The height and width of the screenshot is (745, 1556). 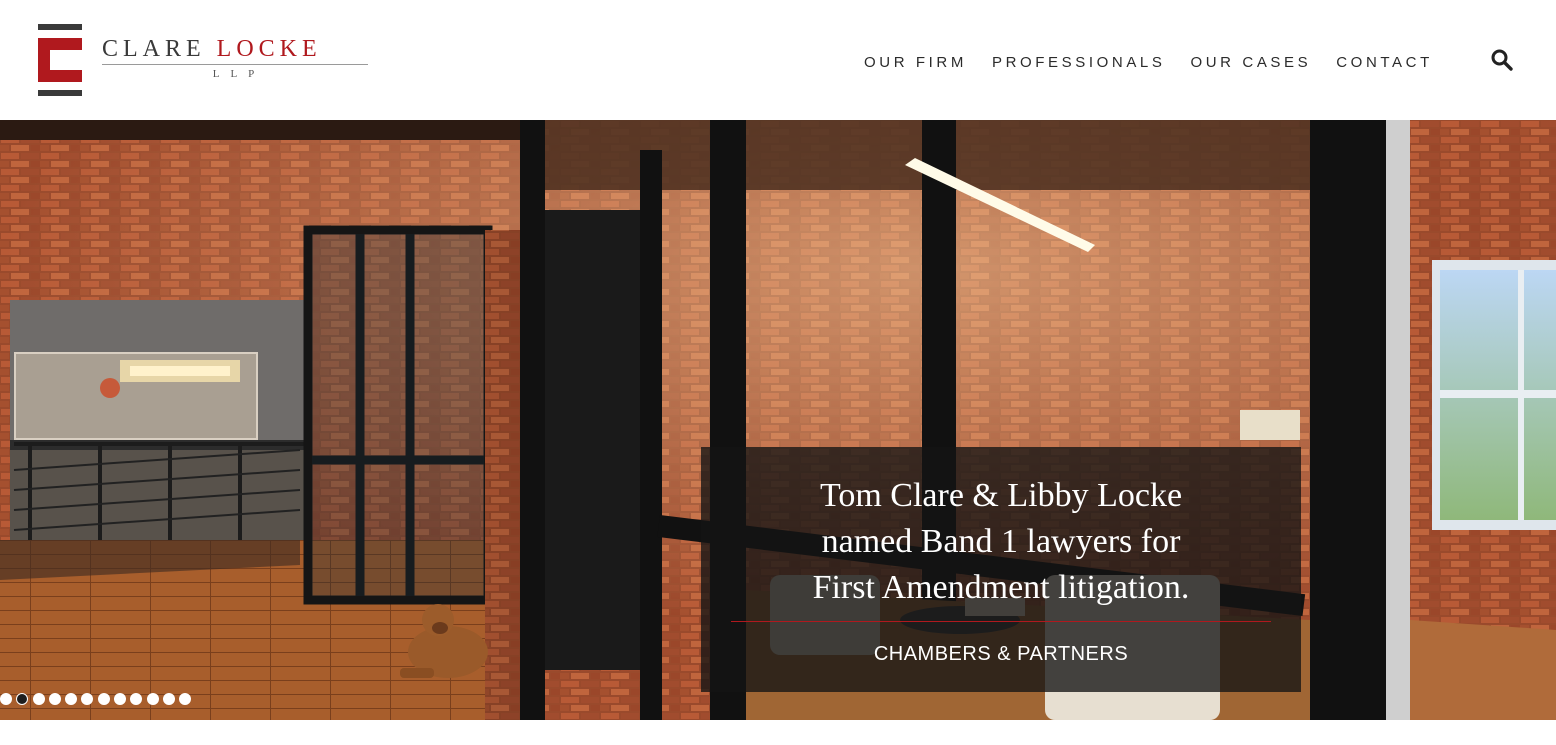 I want to click on logo-name-clare: CLARE, so click(x=154, y=49).